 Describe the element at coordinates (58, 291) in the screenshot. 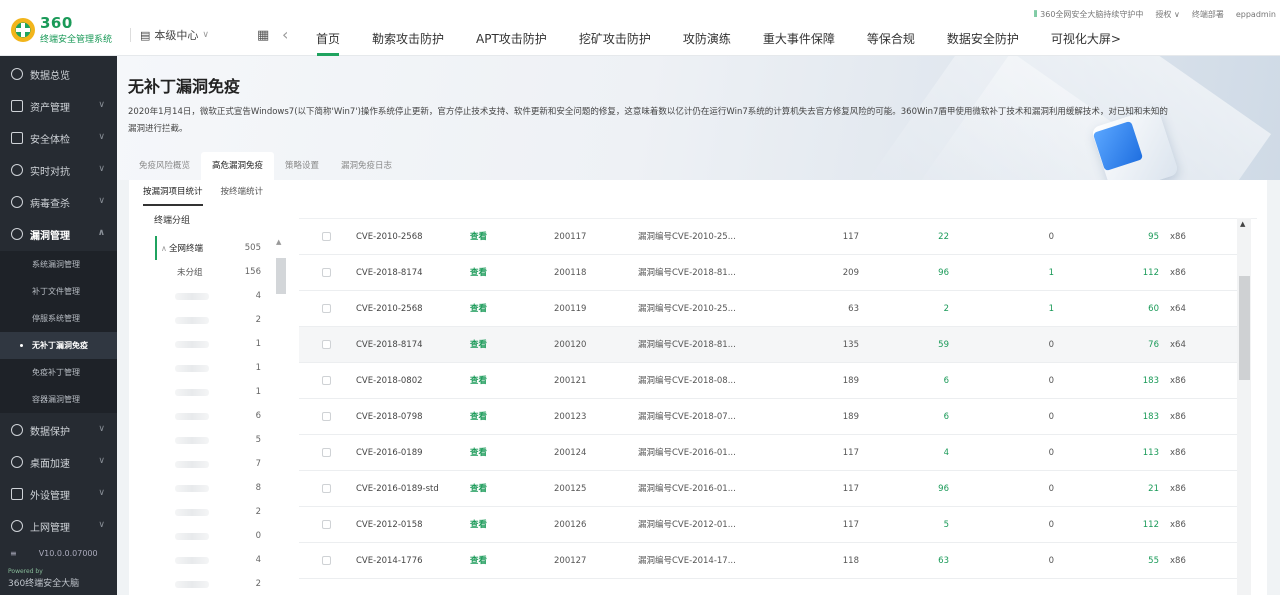

I see `sidebar-sub-patch-files: 补丁文件管理` at that location.